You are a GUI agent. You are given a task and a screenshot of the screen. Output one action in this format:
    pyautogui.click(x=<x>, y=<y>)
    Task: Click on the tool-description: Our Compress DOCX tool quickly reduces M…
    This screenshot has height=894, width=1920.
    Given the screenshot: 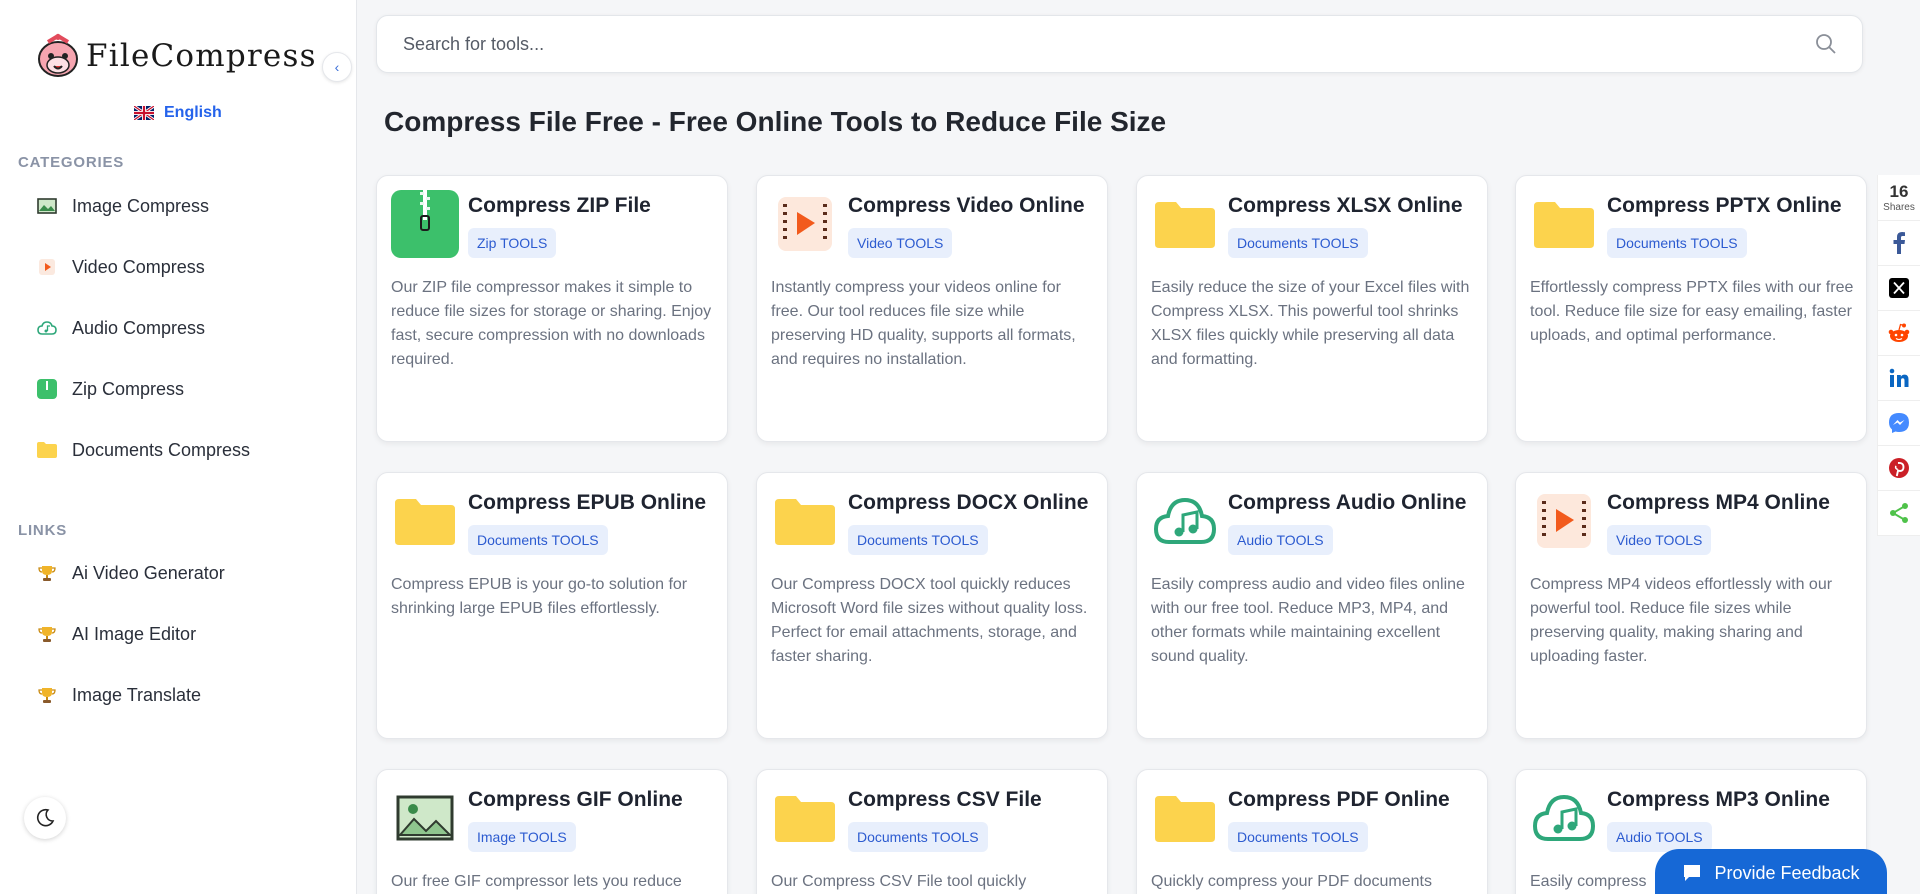 What is the action you would take?
    pyautogui.click(x=929, y=620)
    